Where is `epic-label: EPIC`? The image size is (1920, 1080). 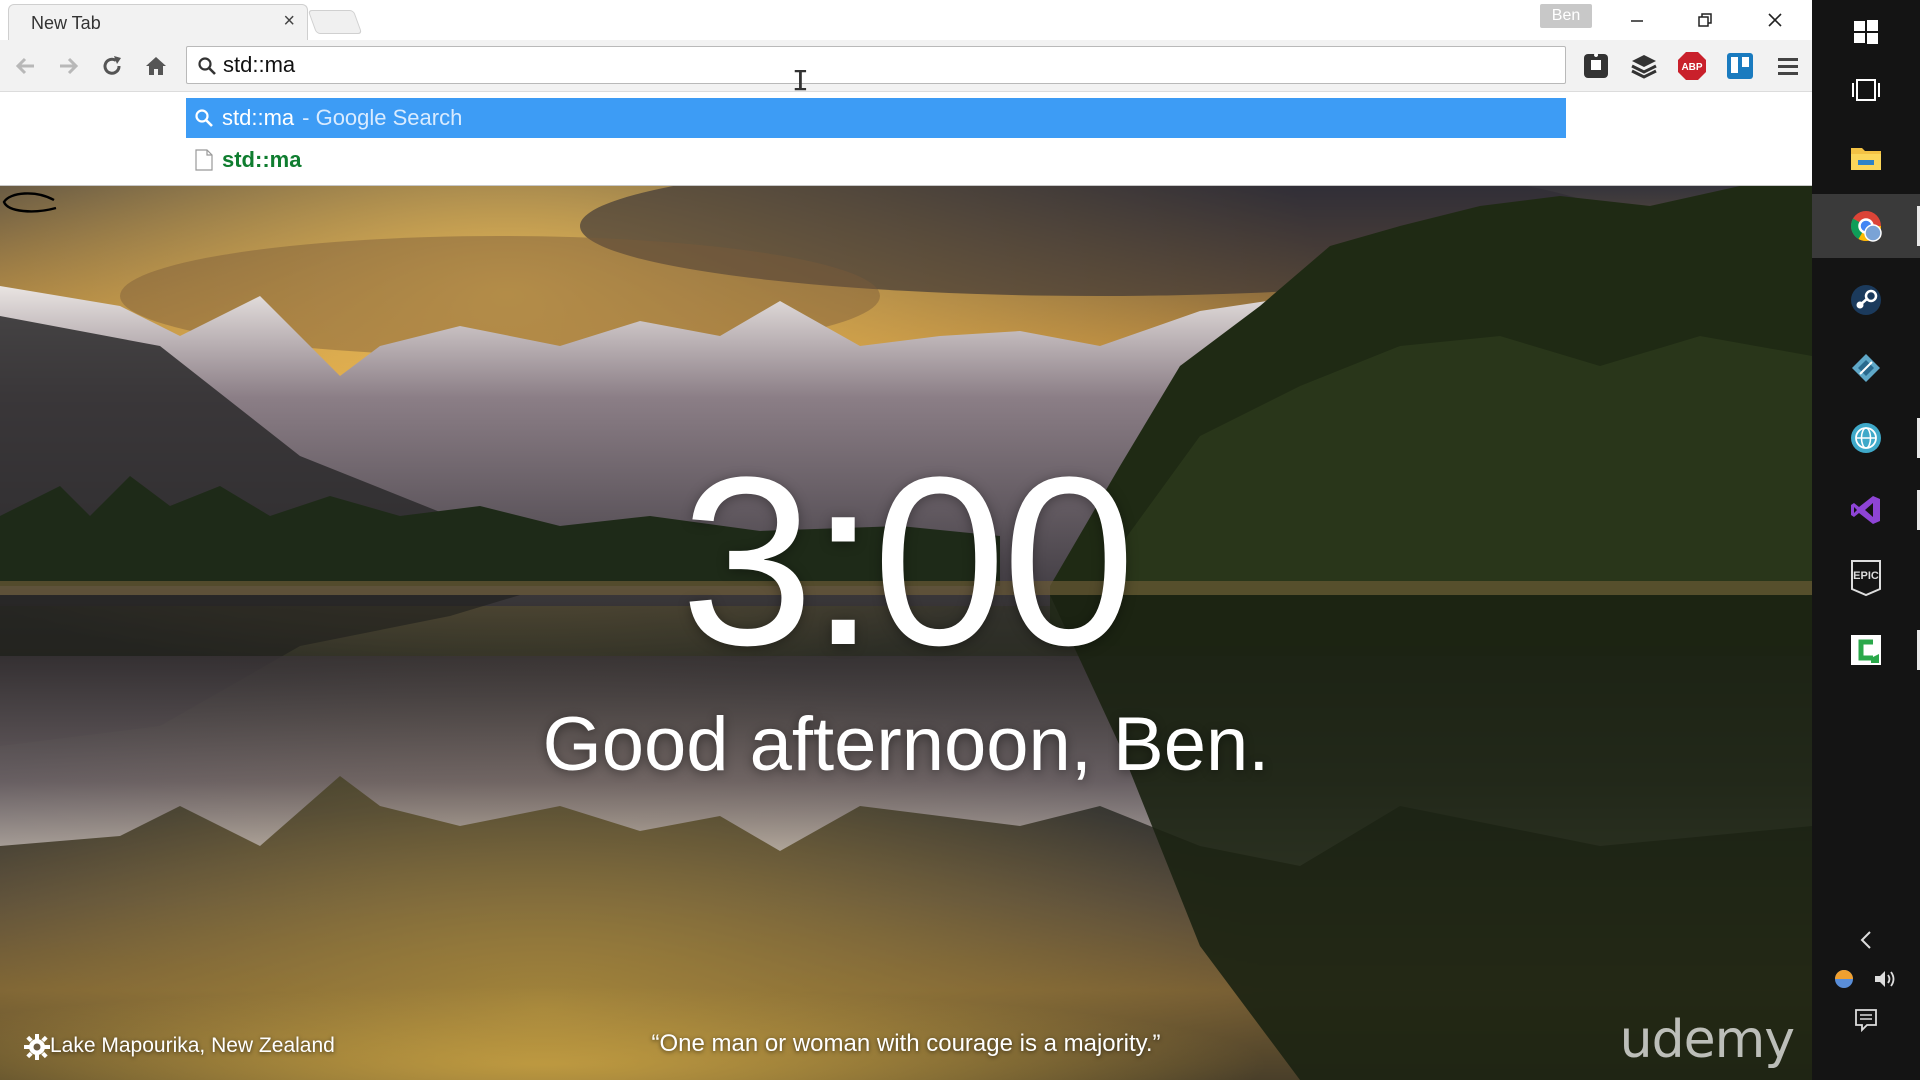 epic-label: EPIC is located at coordinates (1866, 576).